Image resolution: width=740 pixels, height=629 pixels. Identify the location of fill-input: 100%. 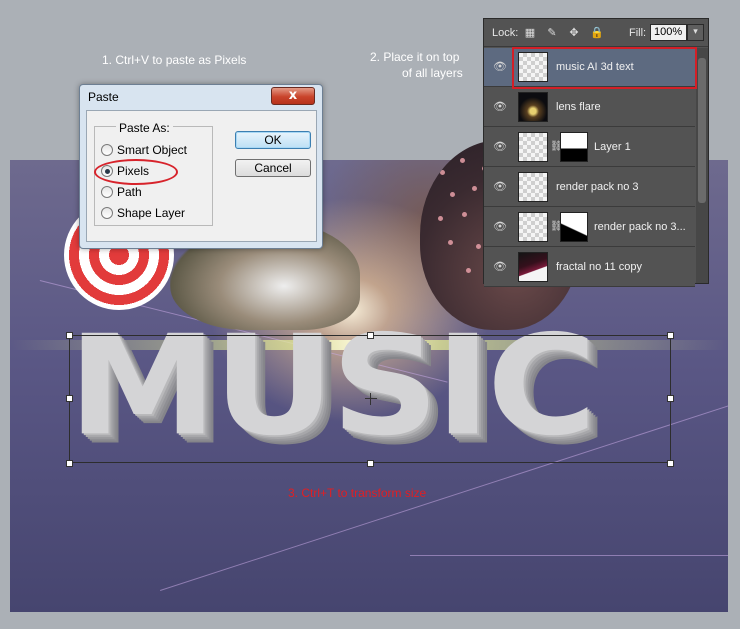
(668, 32).